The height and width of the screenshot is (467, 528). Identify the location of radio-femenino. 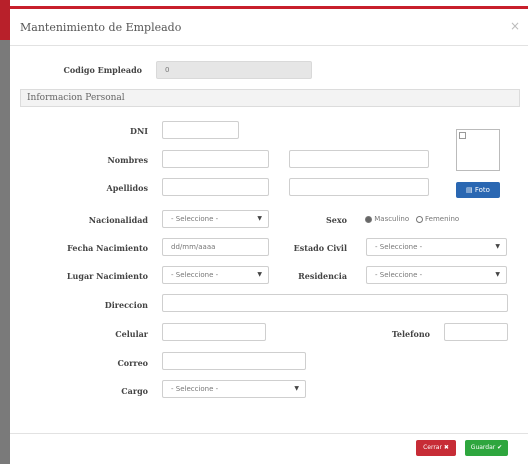
(419, 219).